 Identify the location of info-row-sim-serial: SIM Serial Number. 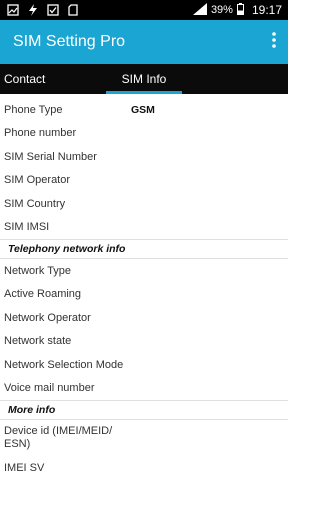
(144, 157).